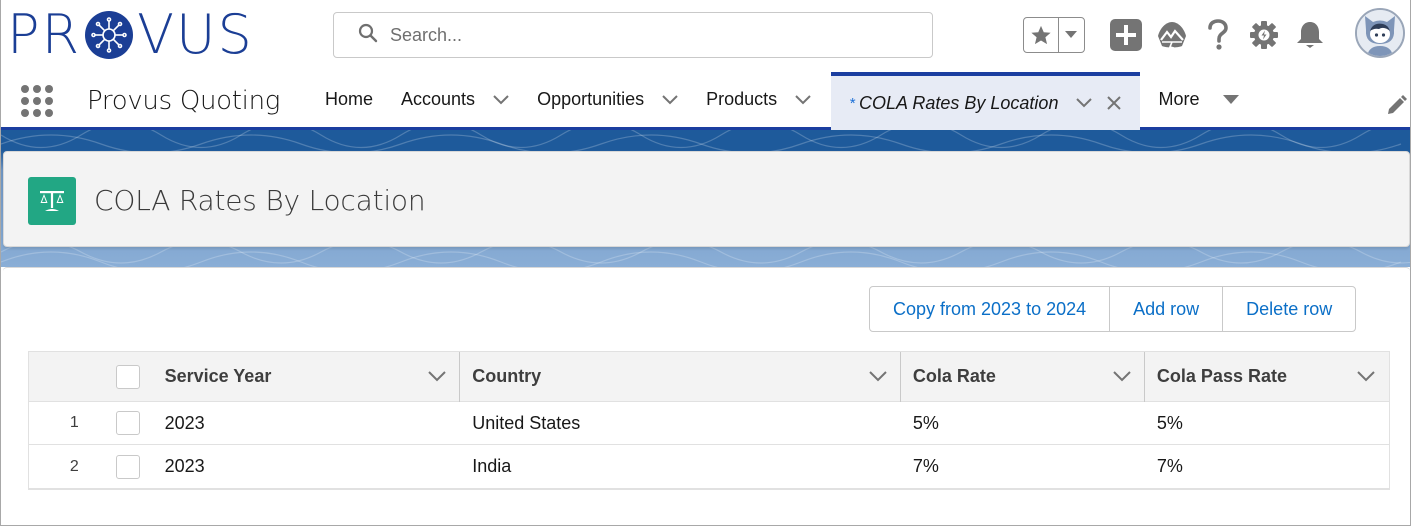 The image size is (1411, 526). I want to click on row-number: 2, so click(74, 466).